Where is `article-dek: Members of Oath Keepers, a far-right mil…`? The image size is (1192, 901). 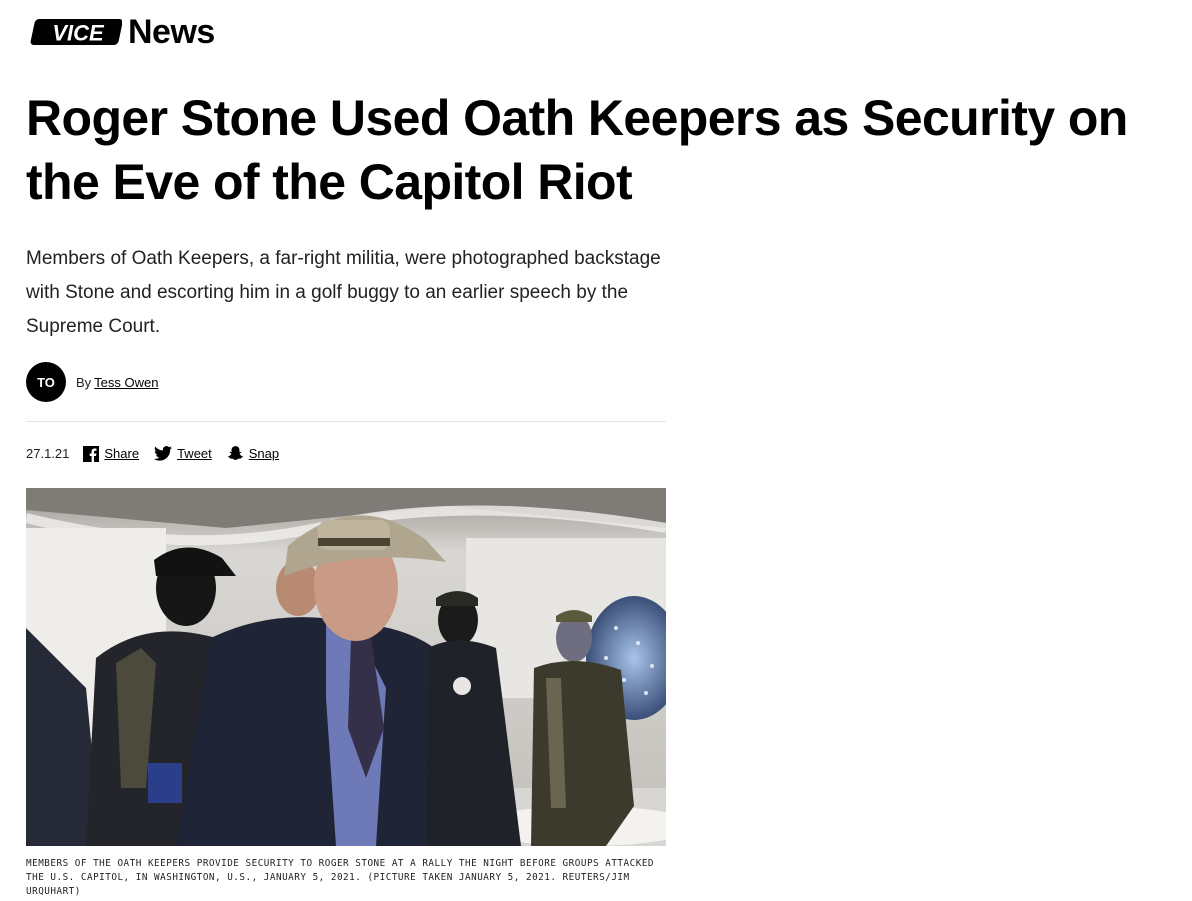 article-dek: Members of Oath Keepers, a far-right mil… is located at coordinates (343, 292).